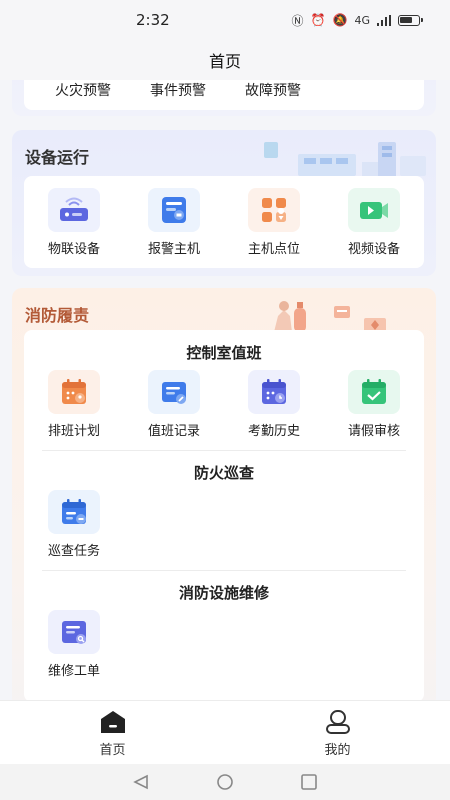 This screenshot has height=800, width=450. I want to click on tile-duty-record: 值班记录, so click(174, 404).